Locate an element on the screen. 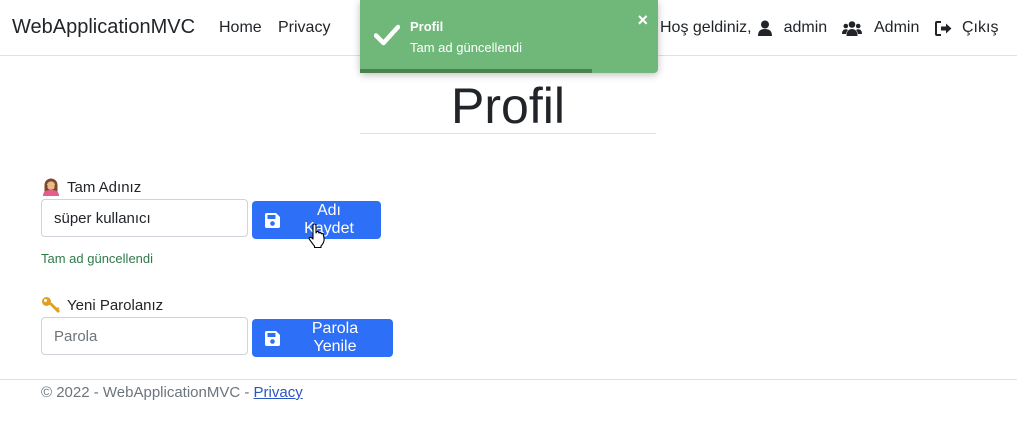 This screenshot has width=1017, height=426. toast-progress-bar is located at coordinates (476, 71).